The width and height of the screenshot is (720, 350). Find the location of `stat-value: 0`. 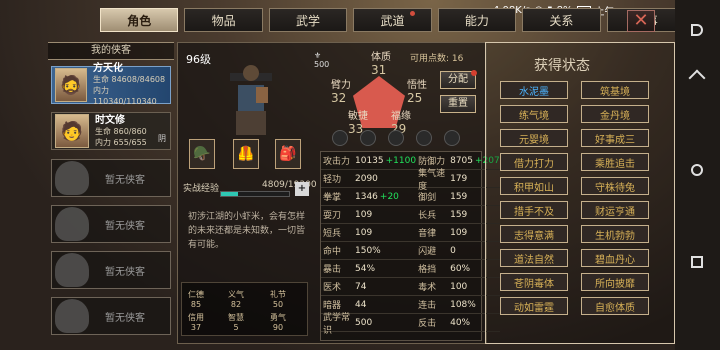

stat-value: 0 is located at coordinates (453, 250).